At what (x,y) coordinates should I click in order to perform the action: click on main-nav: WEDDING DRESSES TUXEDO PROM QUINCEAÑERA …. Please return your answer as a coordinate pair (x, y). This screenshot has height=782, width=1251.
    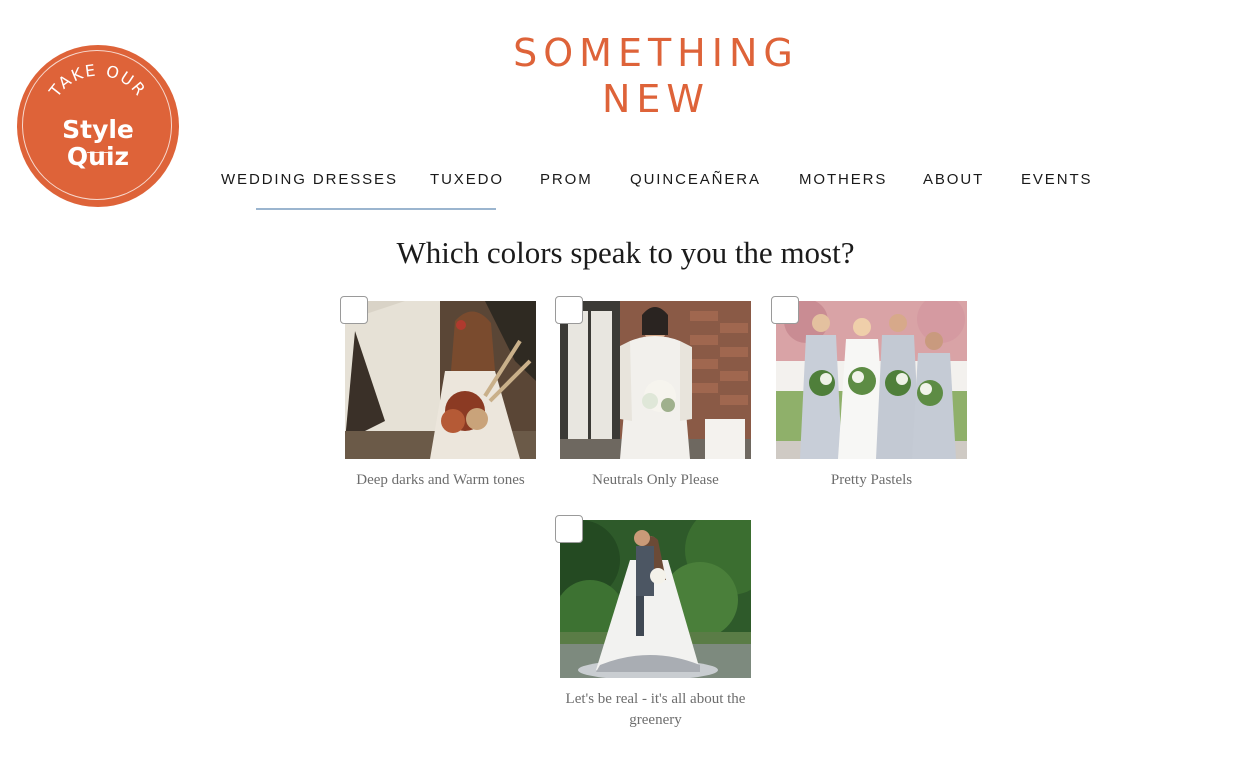
    Looking at the image, I should click on (625, 181).